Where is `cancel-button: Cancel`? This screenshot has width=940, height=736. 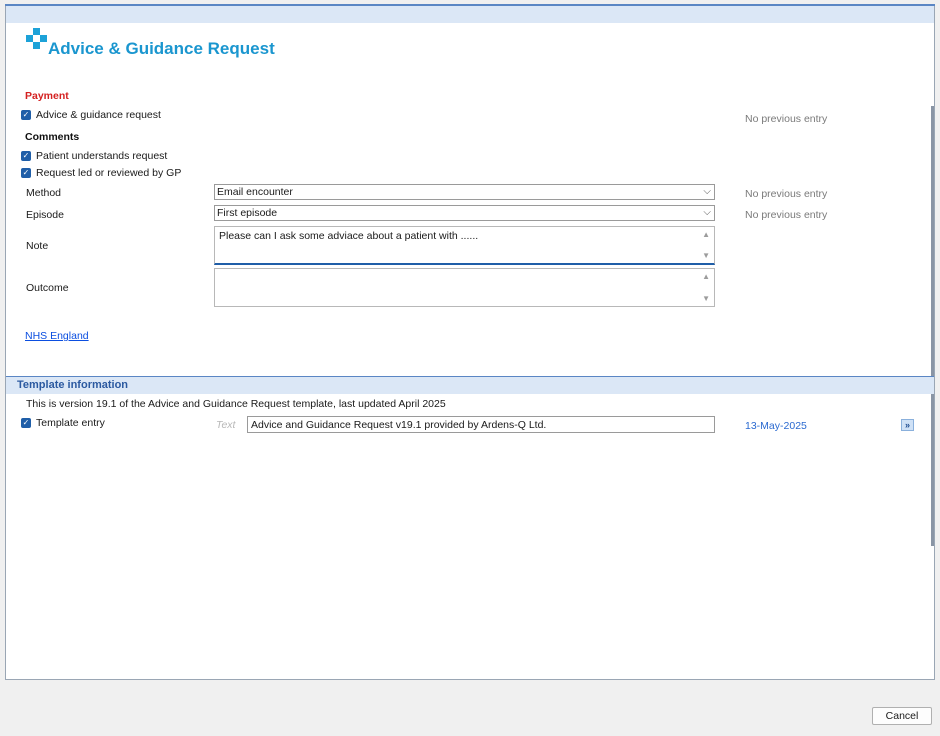
cancel-button: Cancel is located at coordinates (902, 716).